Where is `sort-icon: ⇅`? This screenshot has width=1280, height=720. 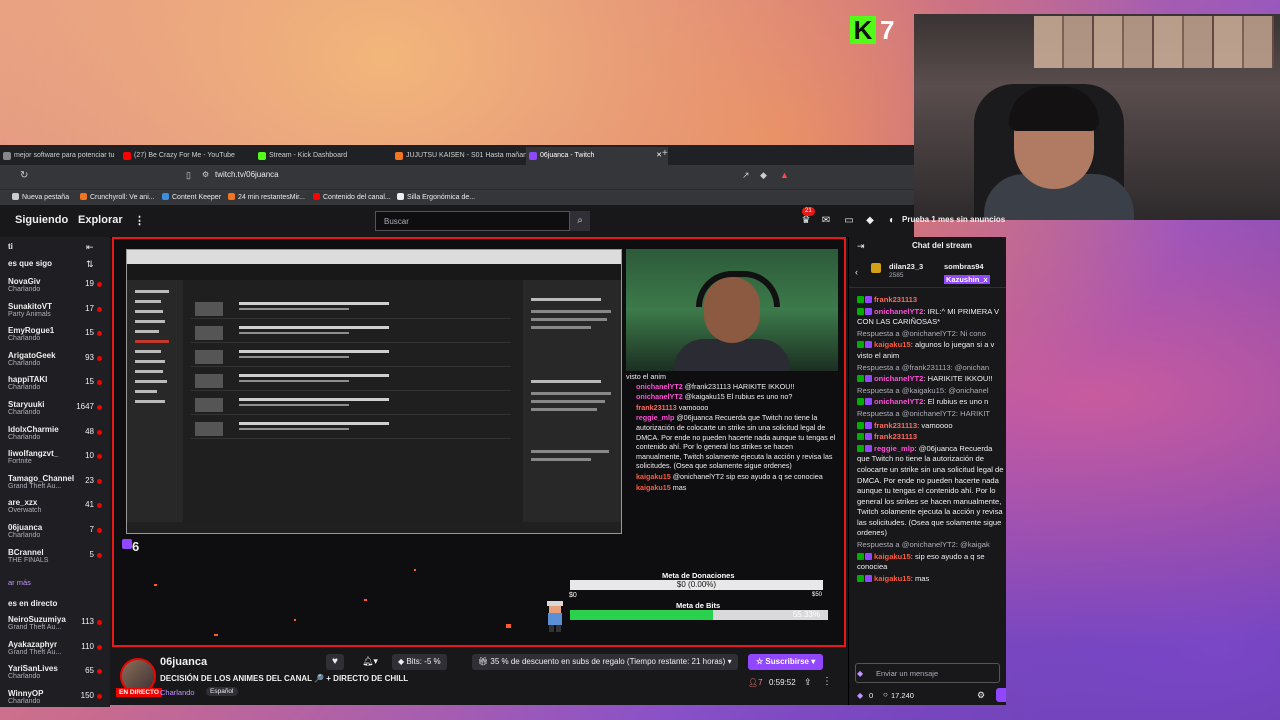
sort-icon: ⇅ is located at coordinates (90, 264).